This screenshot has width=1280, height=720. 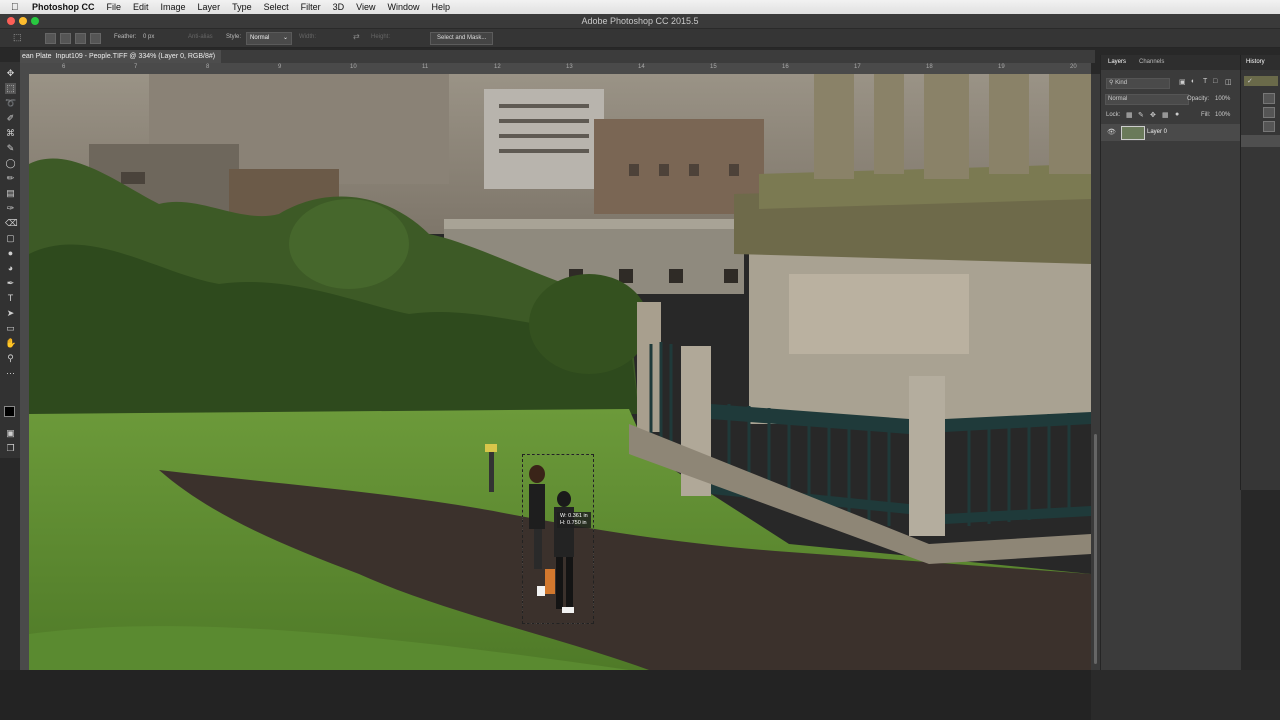 What do you see at coordinates (269, 38) in the screenshot?
I see `style-select: Normal ⌄` at bounding box center [269, 38].